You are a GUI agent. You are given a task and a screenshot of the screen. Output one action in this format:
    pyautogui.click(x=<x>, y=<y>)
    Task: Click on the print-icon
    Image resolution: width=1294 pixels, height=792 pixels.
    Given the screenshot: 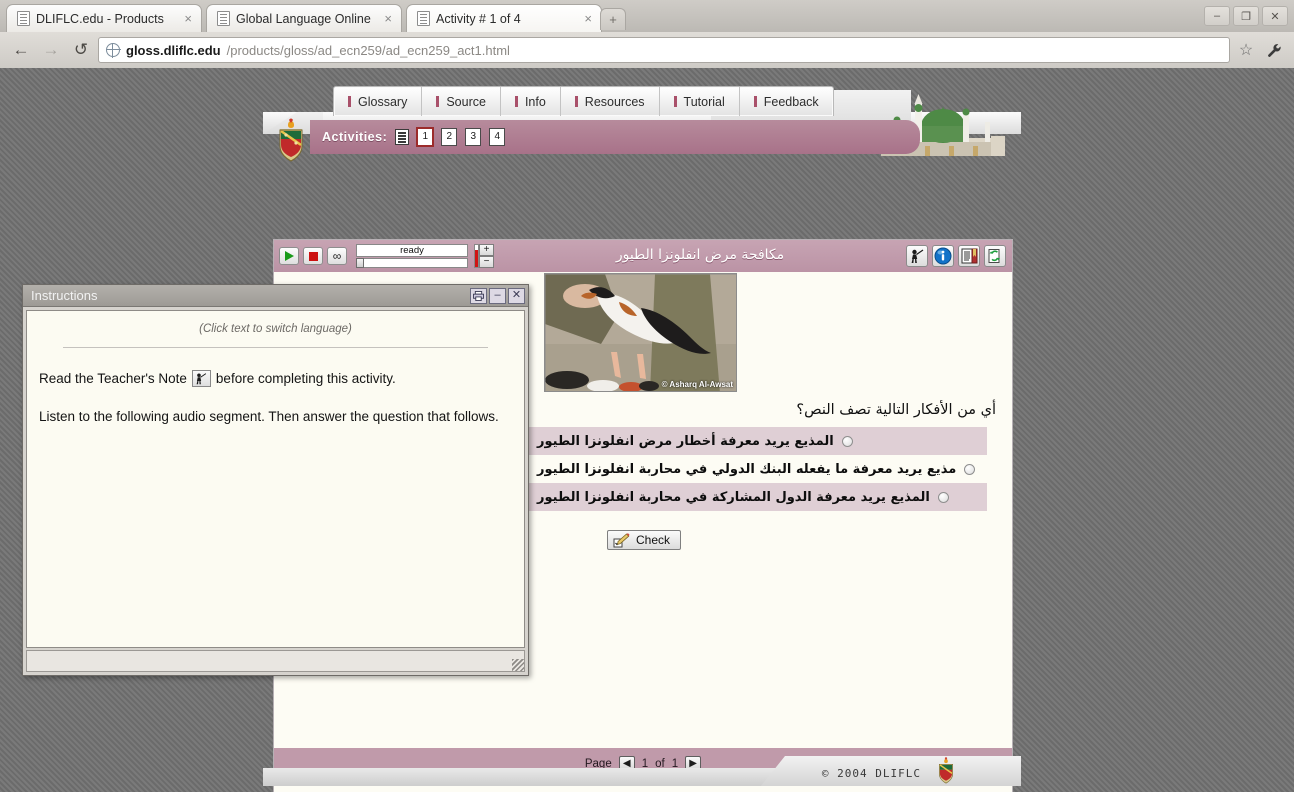 What is the action you would take?
    pyautogui.click(x=478, y=295)
    